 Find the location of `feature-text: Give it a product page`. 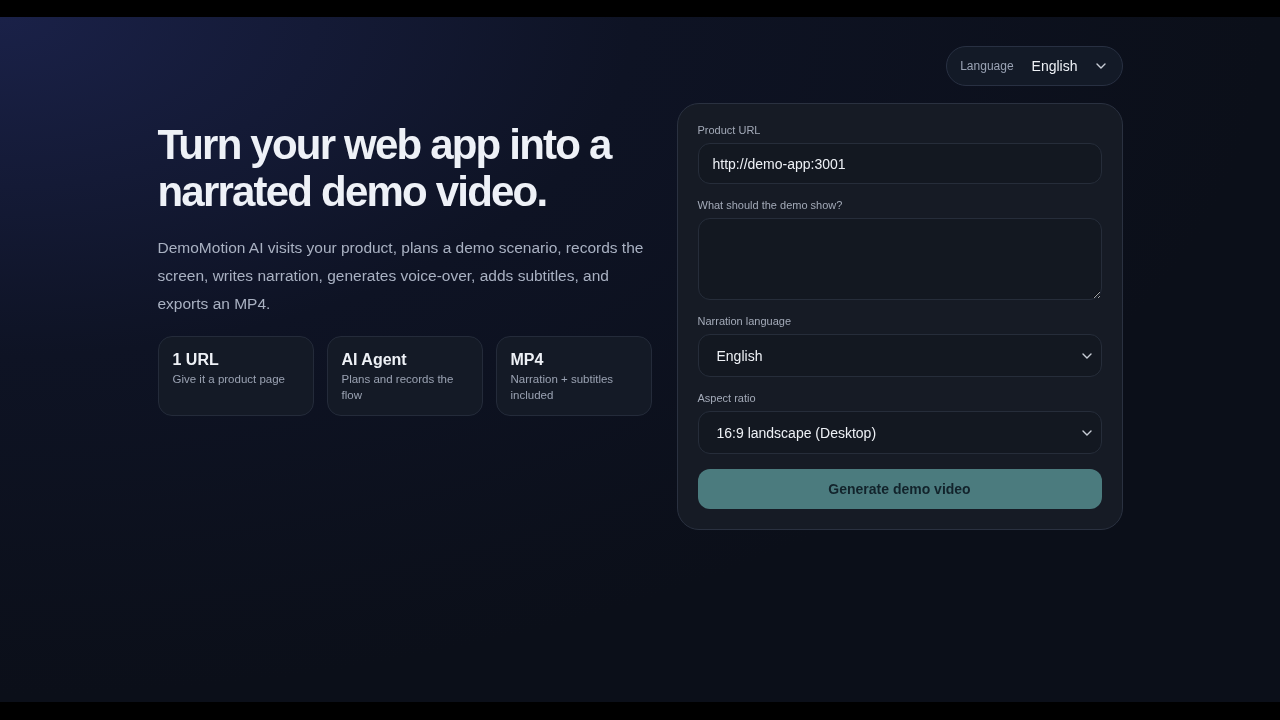

feature-text: Give it a product page is located at coordinates (229, 379).